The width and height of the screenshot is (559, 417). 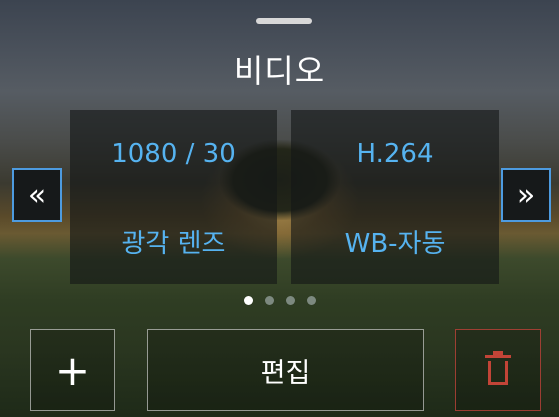 I want to click on edit-button-label: 편집, so click(x=285, y=373).